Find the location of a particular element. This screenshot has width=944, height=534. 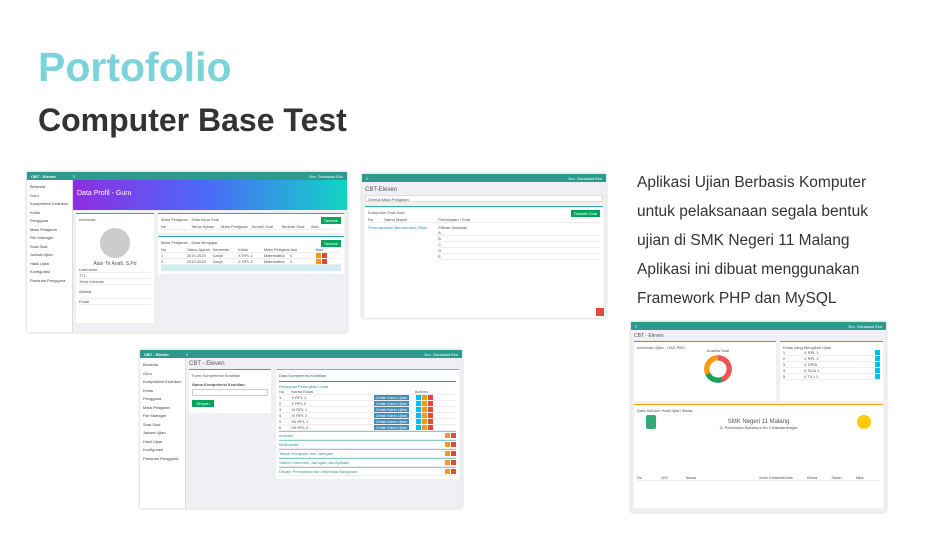

group-row: Teknik Komputer dan Jaringan is located at coordinates (367, 453).